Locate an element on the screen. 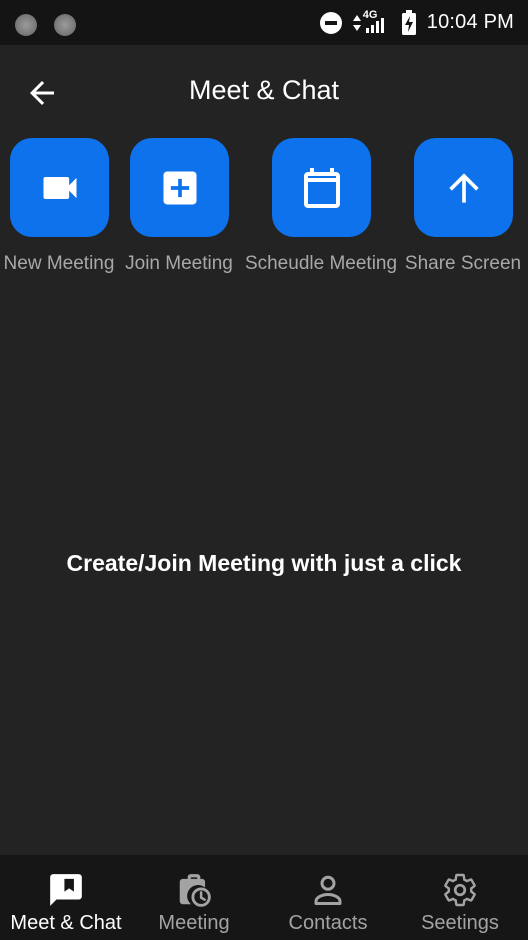  schedule-meeting-button is located at coordinates (321, 187).